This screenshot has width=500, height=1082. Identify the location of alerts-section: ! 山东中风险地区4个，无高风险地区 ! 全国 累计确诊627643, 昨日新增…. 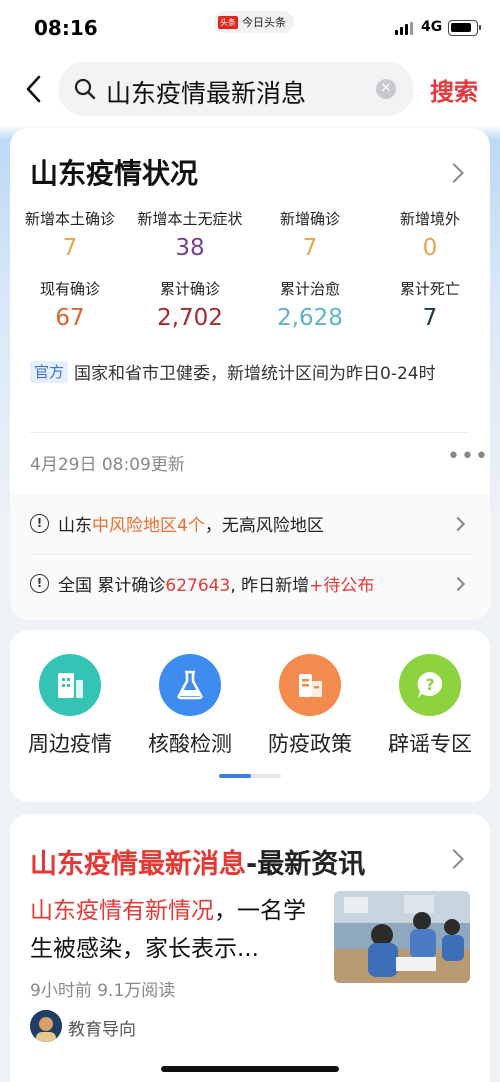
(250, 557).